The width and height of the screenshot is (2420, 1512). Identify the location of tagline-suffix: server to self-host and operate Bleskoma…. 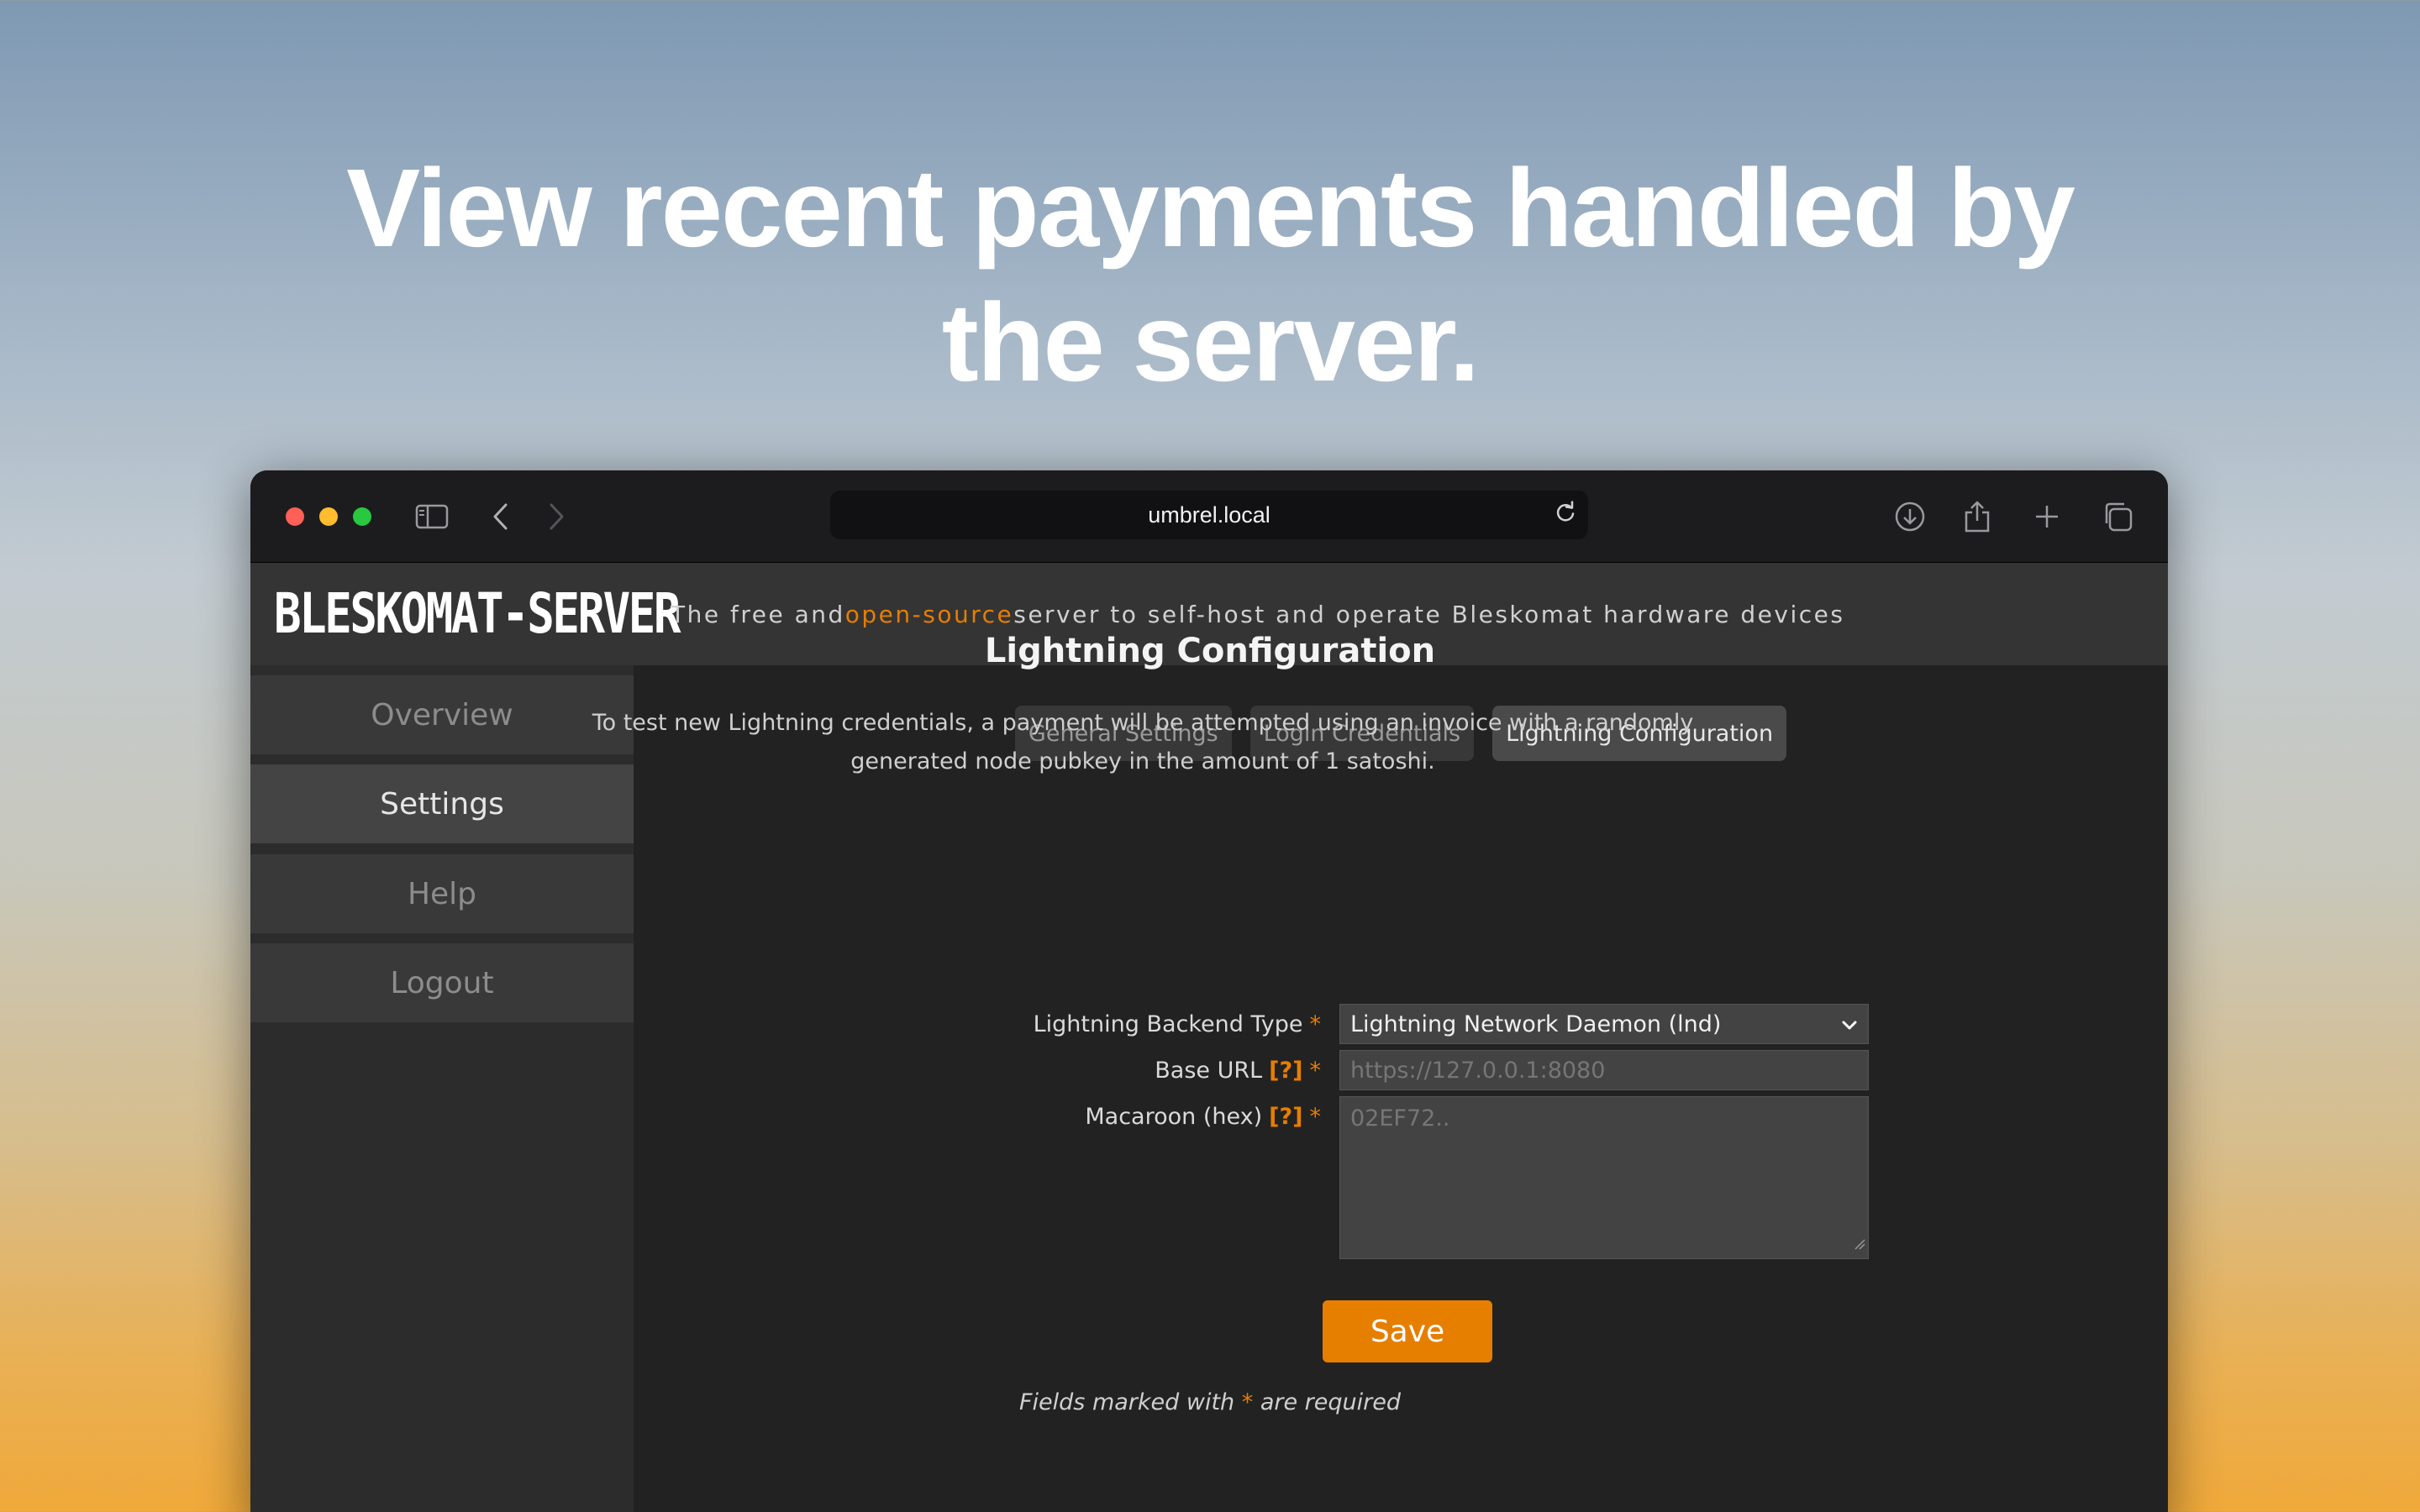
(1429, 614).